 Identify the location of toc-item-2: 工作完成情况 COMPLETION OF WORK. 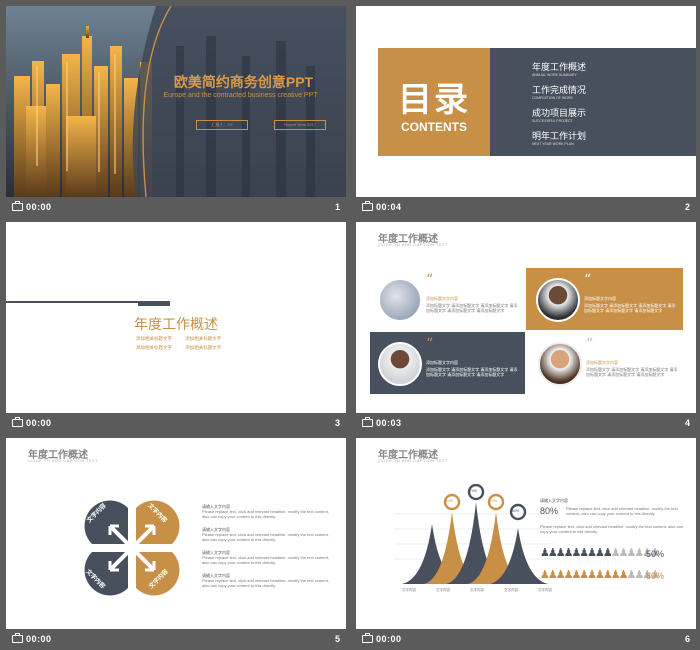
(559, 91).